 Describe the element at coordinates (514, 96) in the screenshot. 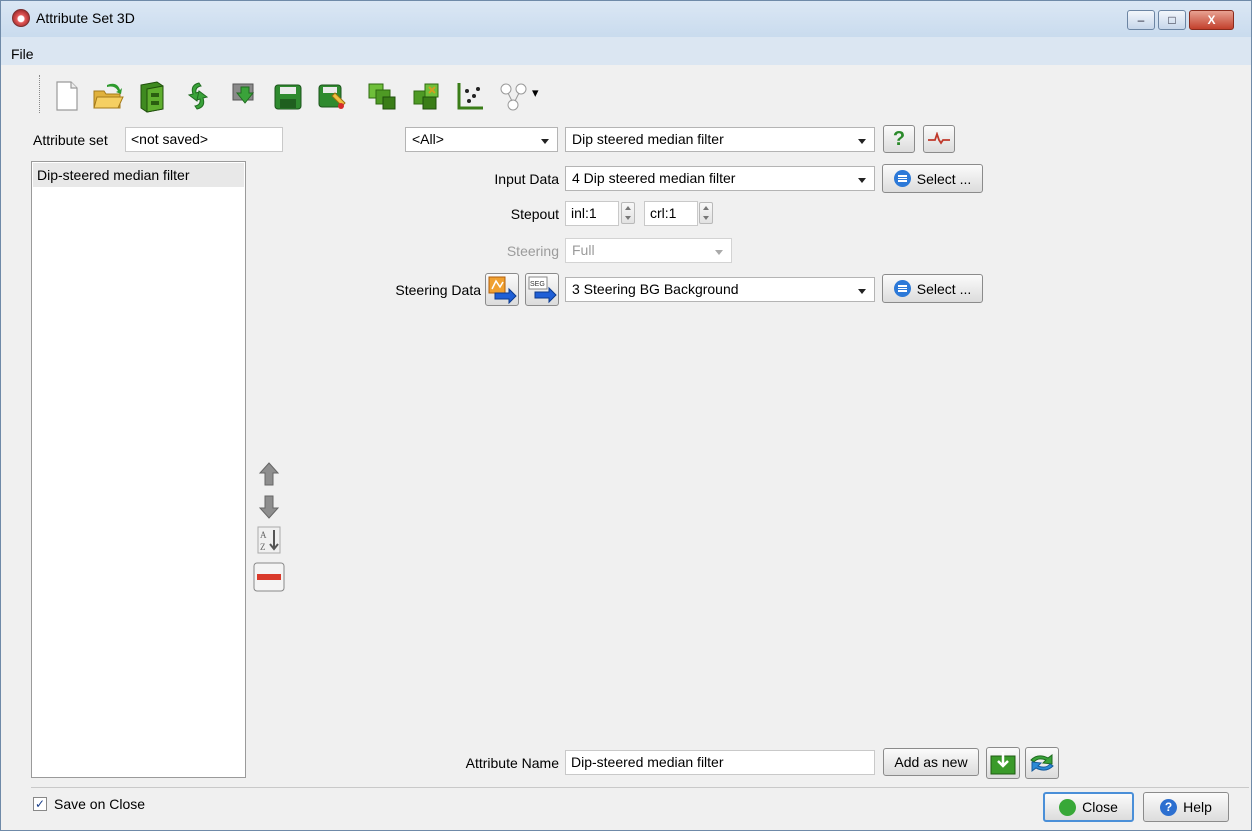

I see `tree-graph-icon` at that location.